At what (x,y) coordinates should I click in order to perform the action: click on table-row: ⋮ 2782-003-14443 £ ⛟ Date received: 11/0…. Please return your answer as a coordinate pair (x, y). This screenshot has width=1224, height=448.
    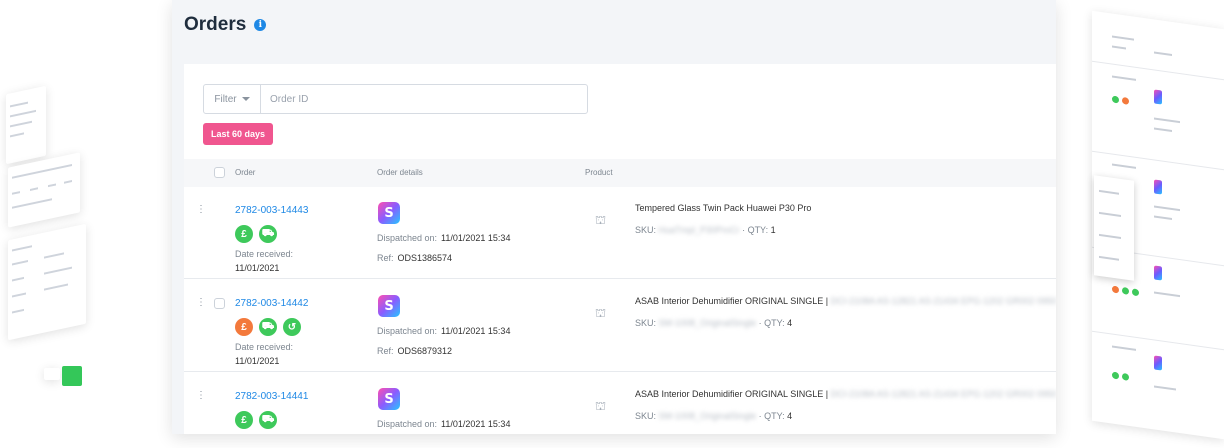
    Looking at the image, I should click on (620, 233).